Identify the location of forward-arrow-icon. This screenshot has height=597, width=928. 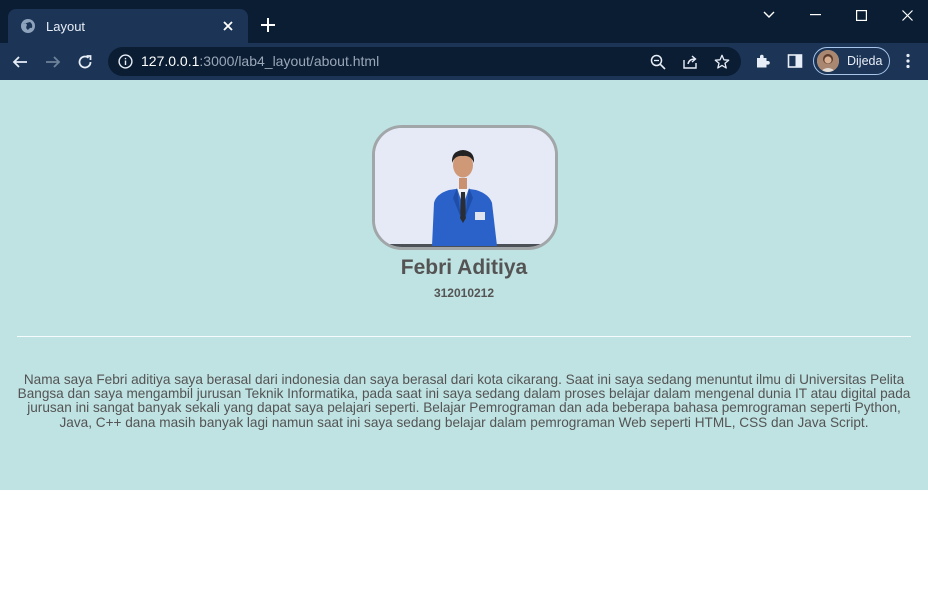
(53, 62).